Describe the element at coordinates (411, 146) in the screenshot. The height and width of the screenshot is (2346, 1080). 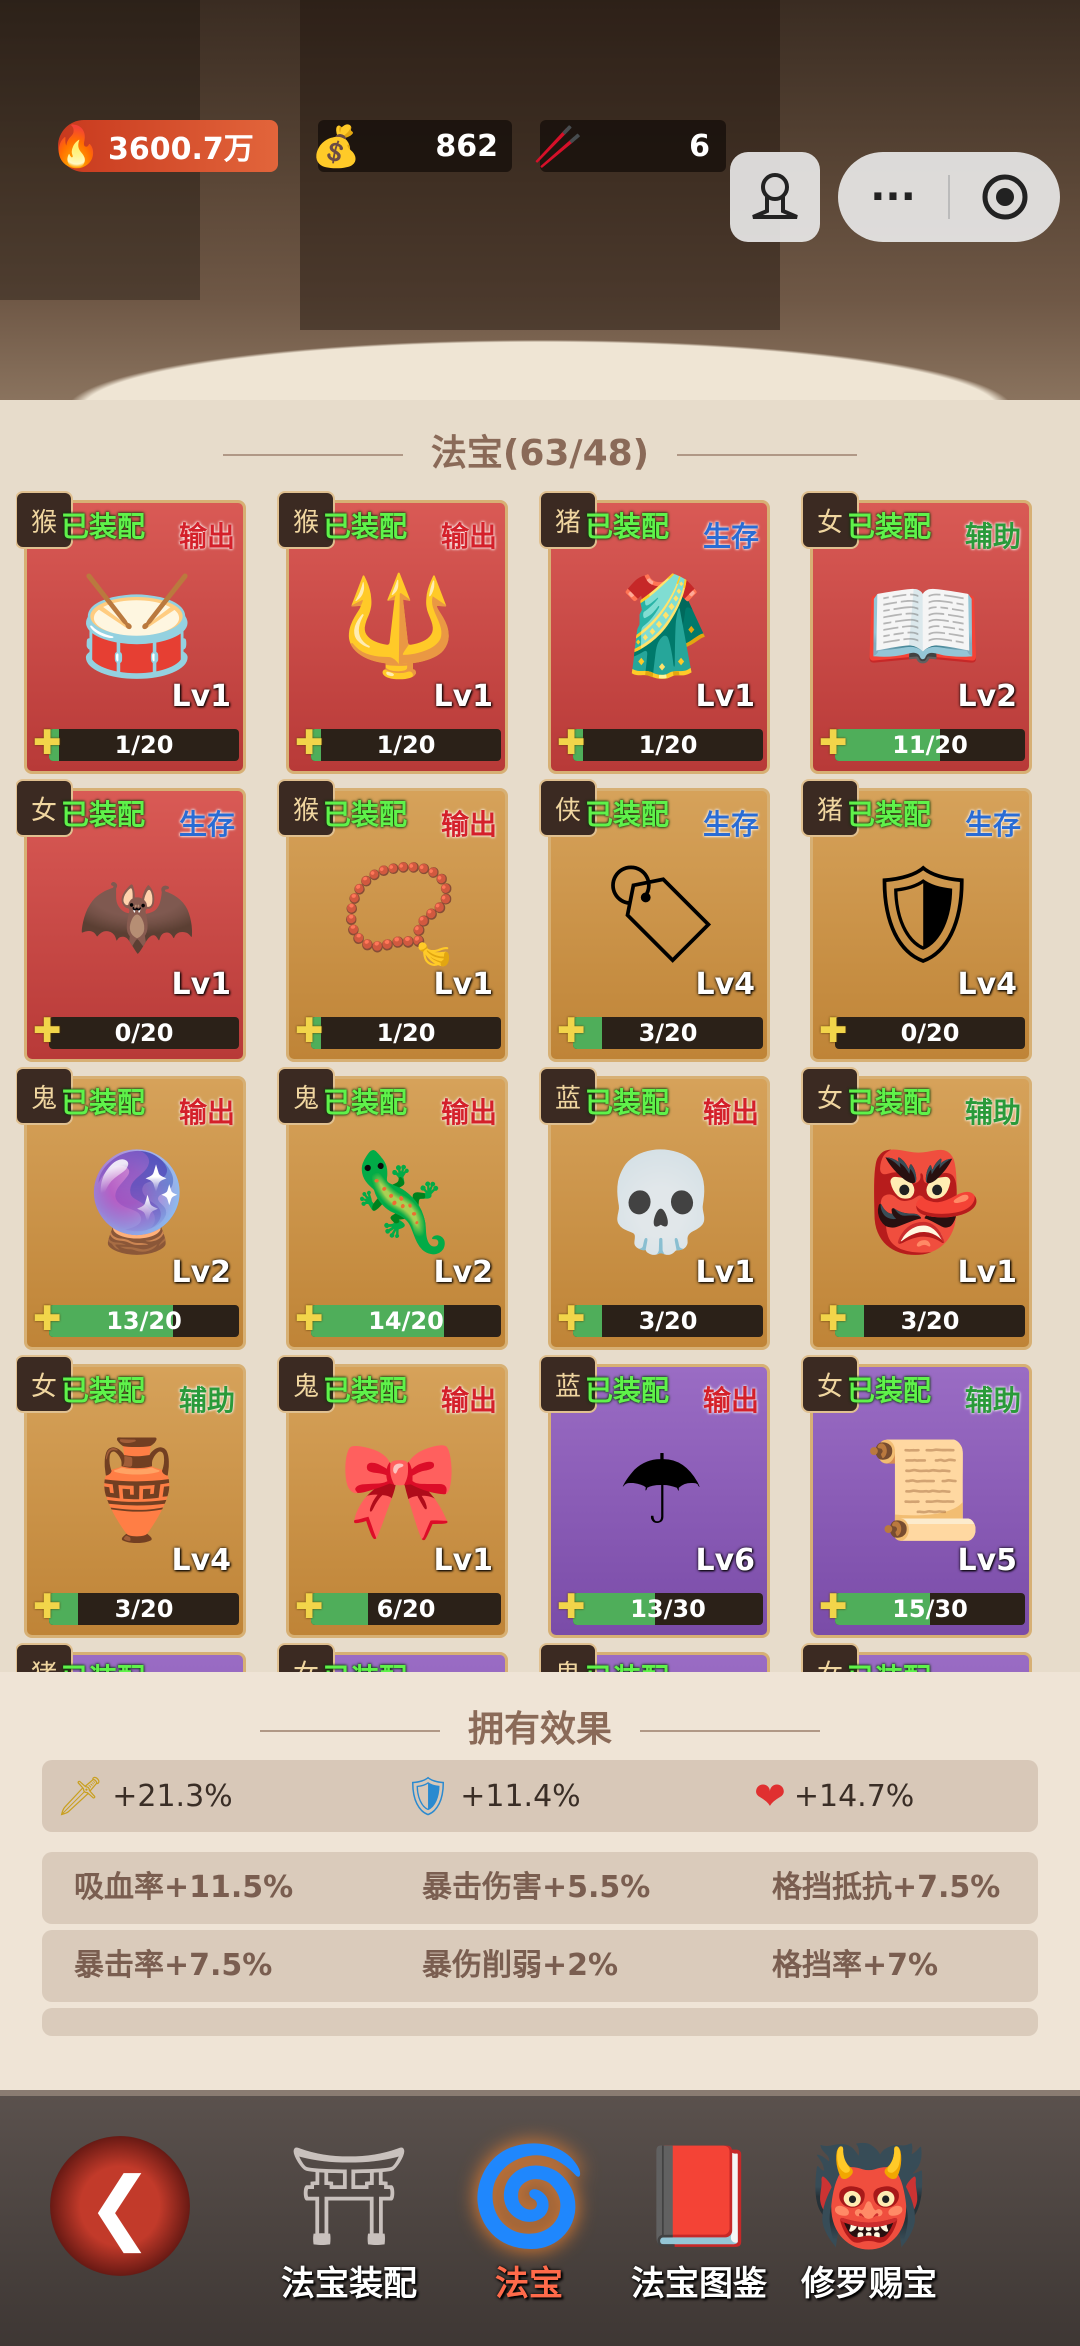
I see `gold-display: 💰 862` at that location.